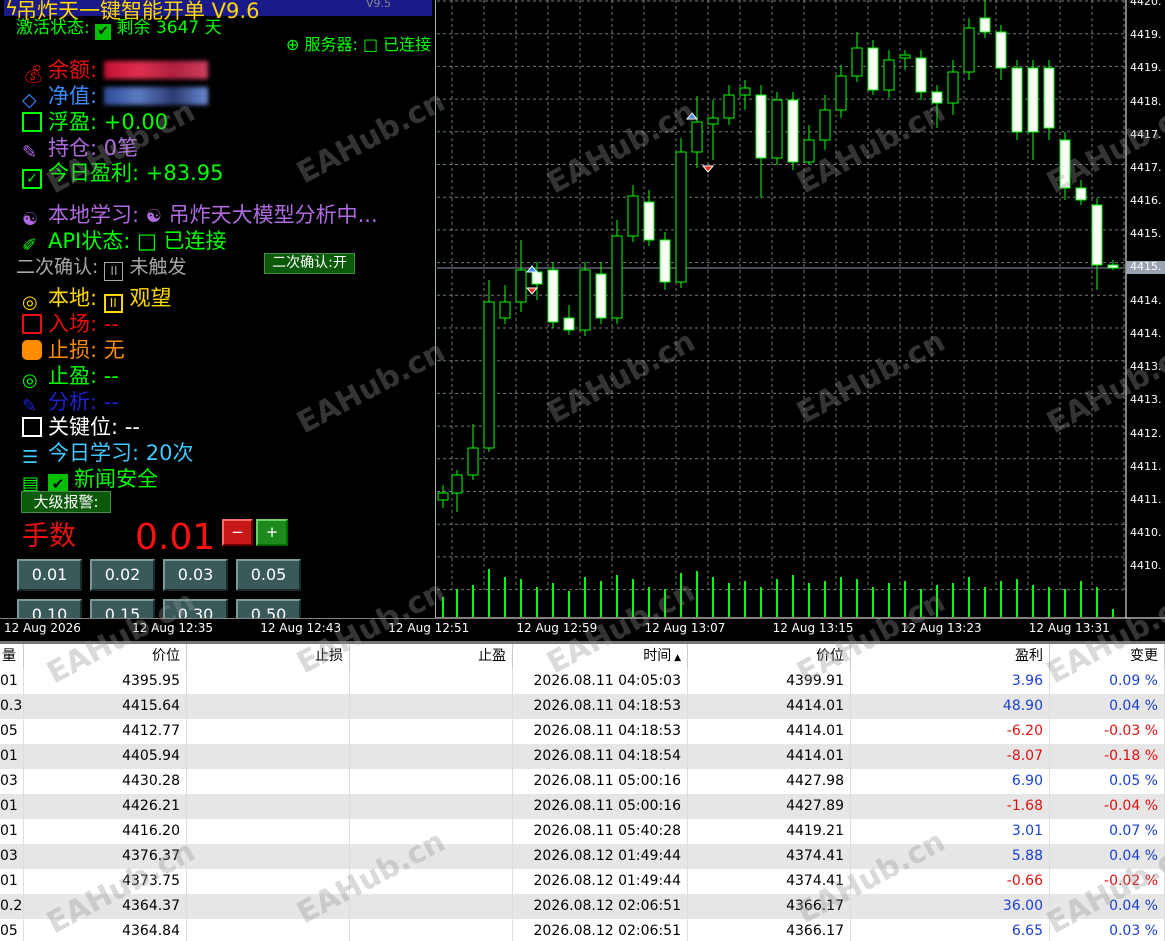  I want to click on table-cell: 4426.21, so click(105, 806).